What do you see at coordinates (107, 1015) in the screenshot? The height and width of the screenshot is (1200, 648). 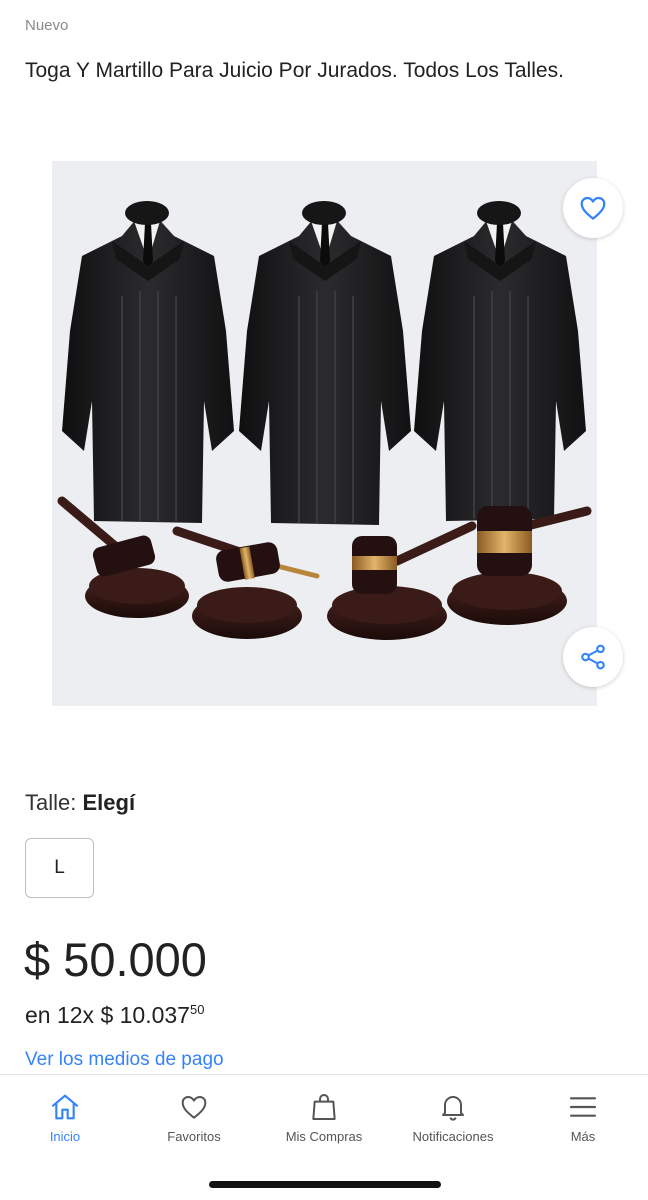 I see `installments-amount: en 12x $ 10.037` at bounding box center [107, 1015].